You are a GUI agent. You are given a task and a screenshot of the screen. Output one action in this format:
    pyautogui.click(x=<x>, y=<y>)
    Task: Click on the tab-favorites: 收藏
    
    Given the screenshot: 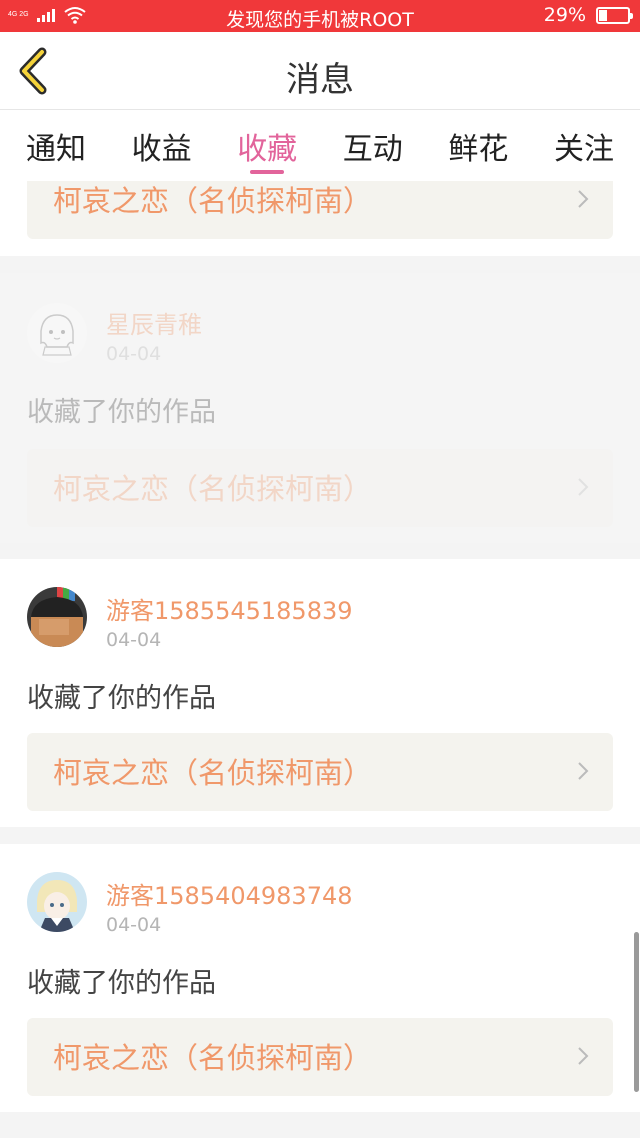 What is the action you would take?
    pyautogui.click(x=267, y=145)
    